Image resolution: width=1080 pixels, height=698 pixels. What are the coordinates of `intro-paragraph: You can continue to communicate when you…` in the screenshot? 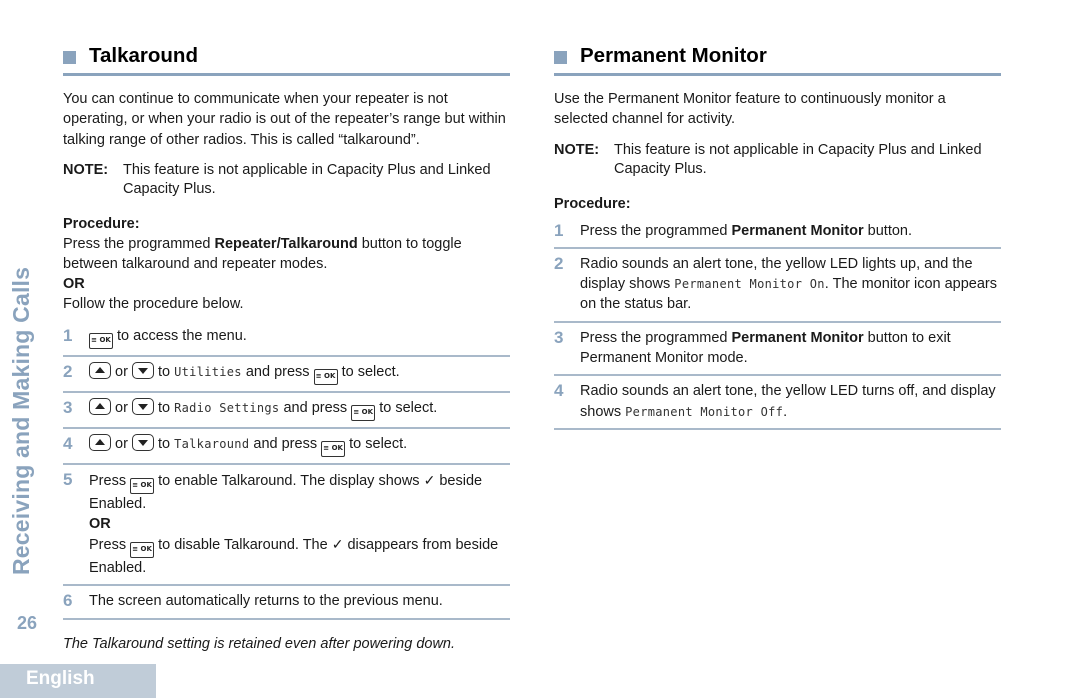 It's located at (284, 119).